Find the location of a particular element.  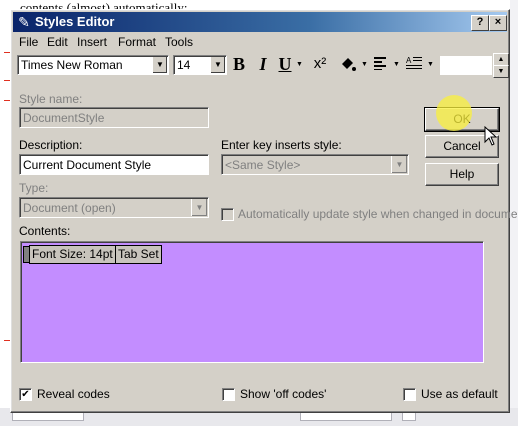

scroll-down-icon: ▼ is located at coordinates (501, 71).